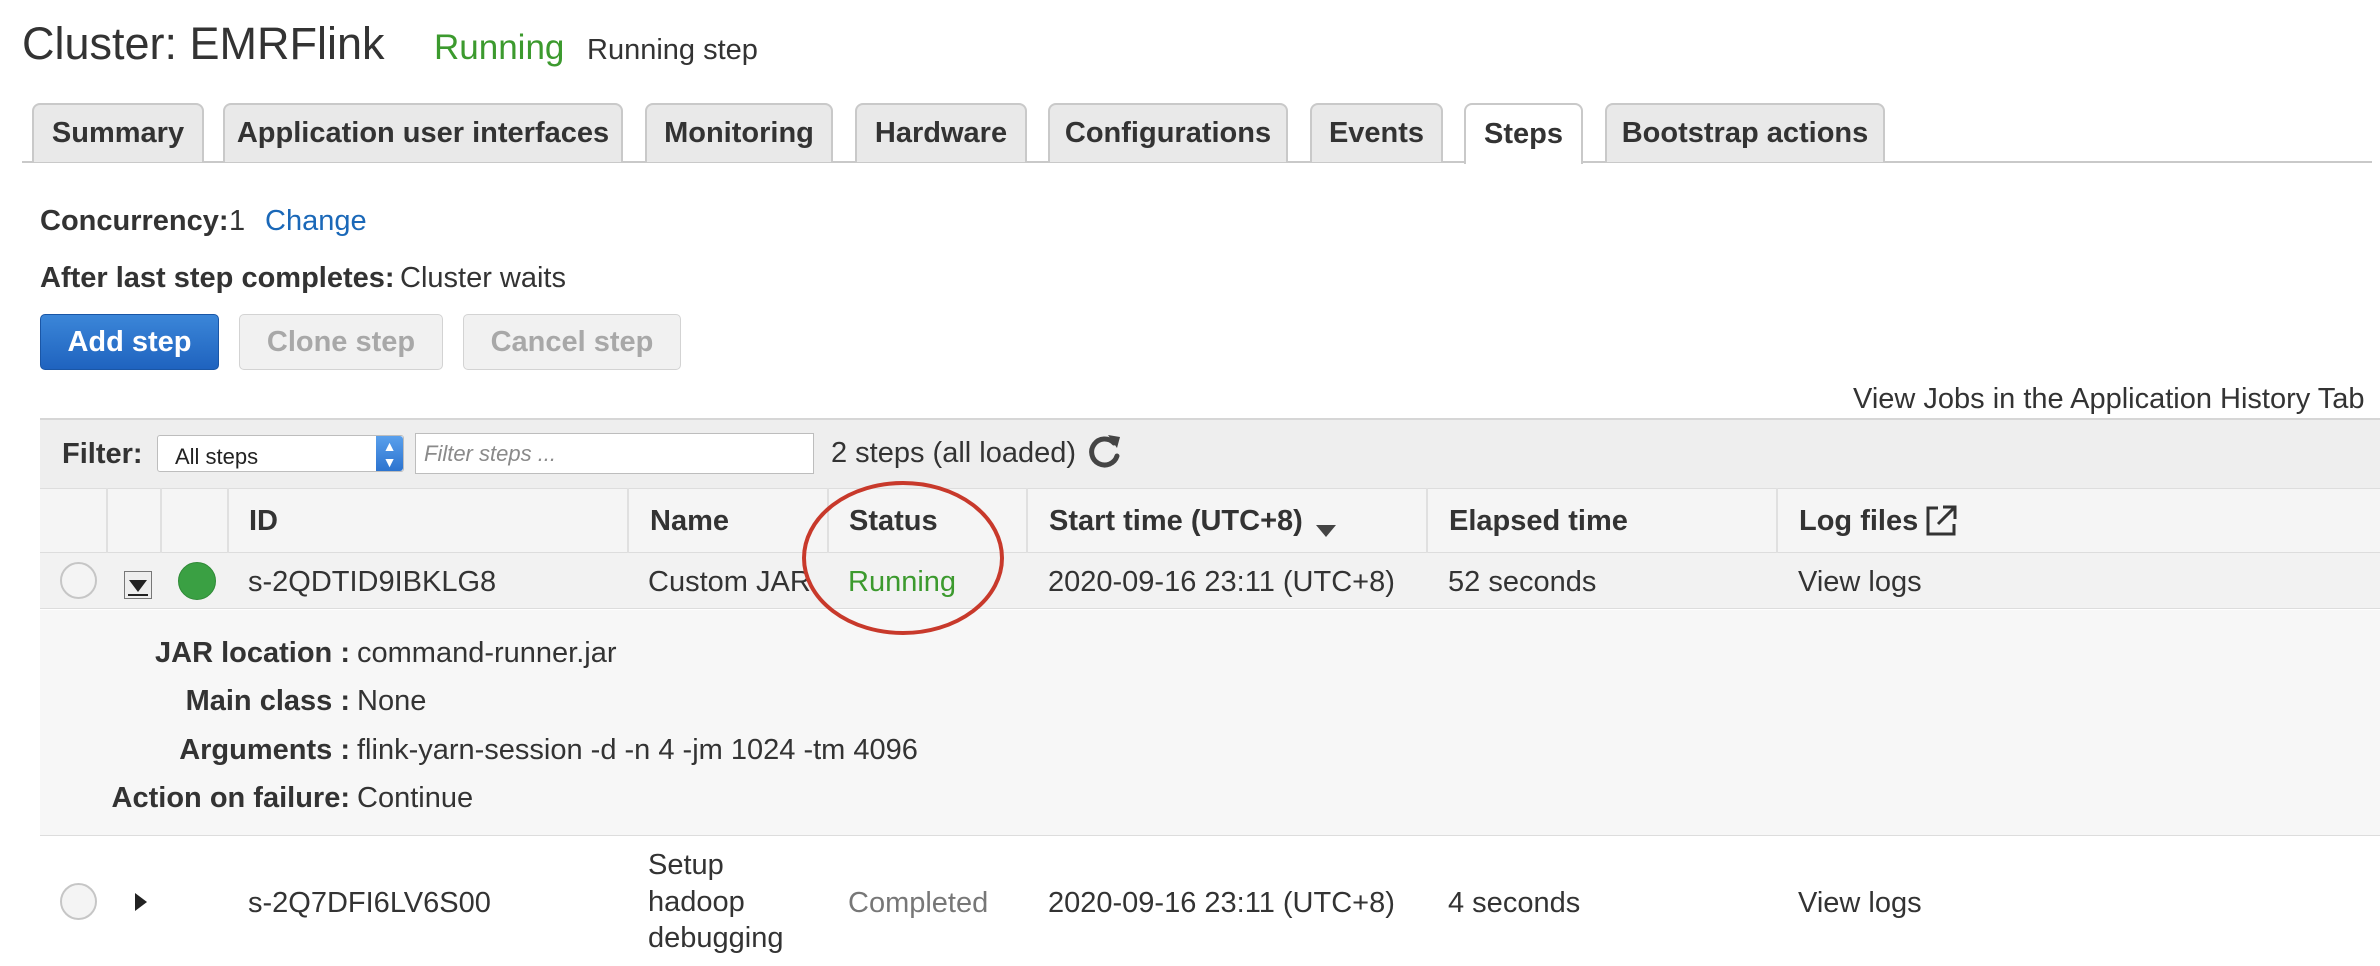  Describe the element at coordinates (197, 581) in the screenshot. I see `running-status-icon` at that location.